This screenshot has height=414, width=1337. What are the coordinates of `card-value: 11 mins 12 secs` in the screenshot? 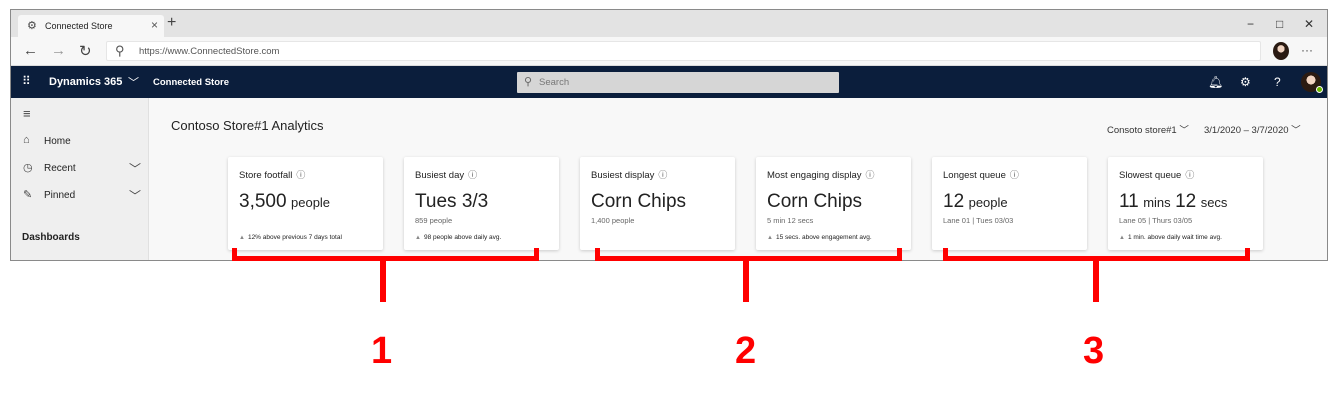 It's located at (1173, 202).